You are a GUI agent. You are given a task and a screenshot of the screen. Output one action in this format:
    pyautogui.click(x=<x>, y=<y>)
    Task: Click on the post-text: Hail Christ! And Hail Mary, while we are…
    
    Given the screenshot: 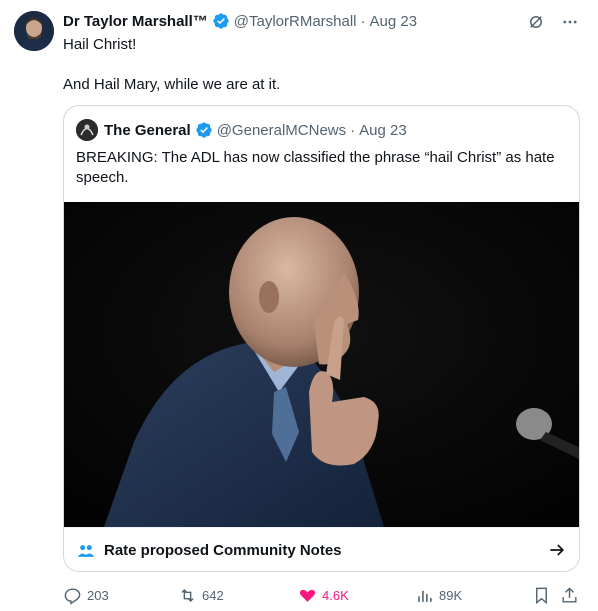 What is the action you would take?
    pyautogui.click(x=323, y=65)
    